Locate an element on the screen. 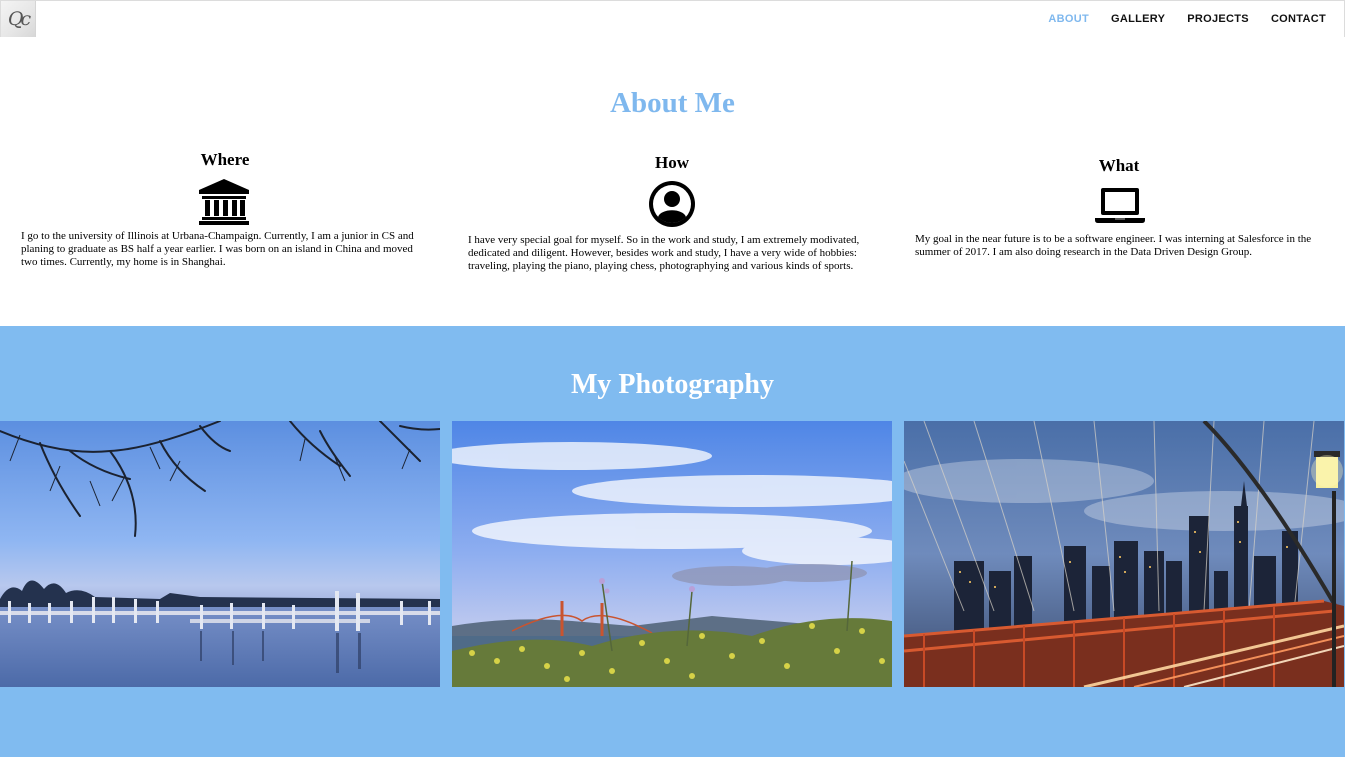  column-heading: Where is located at coordinates (225, 159).